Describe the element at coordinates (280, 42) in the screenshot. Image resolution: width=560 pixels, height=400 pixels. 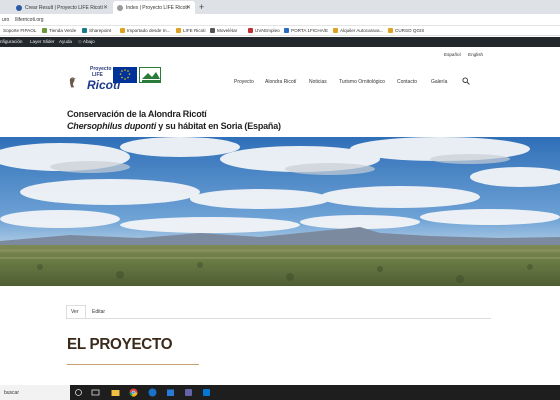
I see `wp-admin-bar: nfiguración Layer Slider Ayuda ⊙ Abajo` at that location.